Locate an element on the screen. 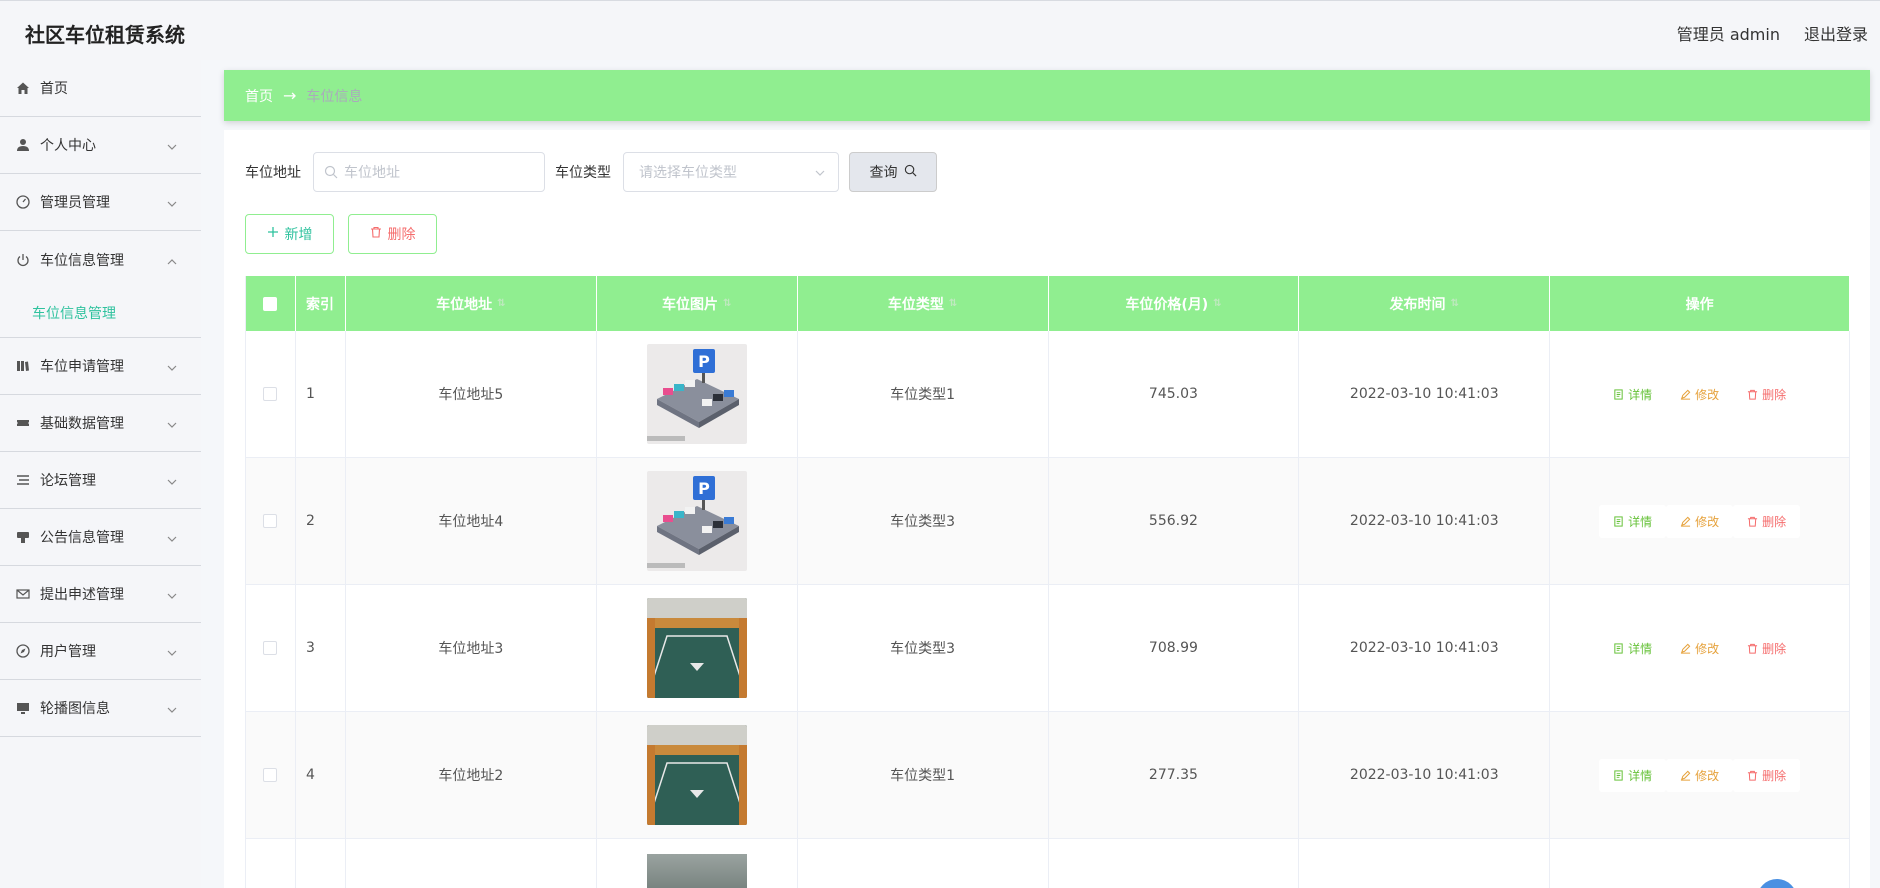 The height and width of the screenshot is (888, 1880). sidebar-item-forum: 论坛管理 is located at coordinates (100, 480).